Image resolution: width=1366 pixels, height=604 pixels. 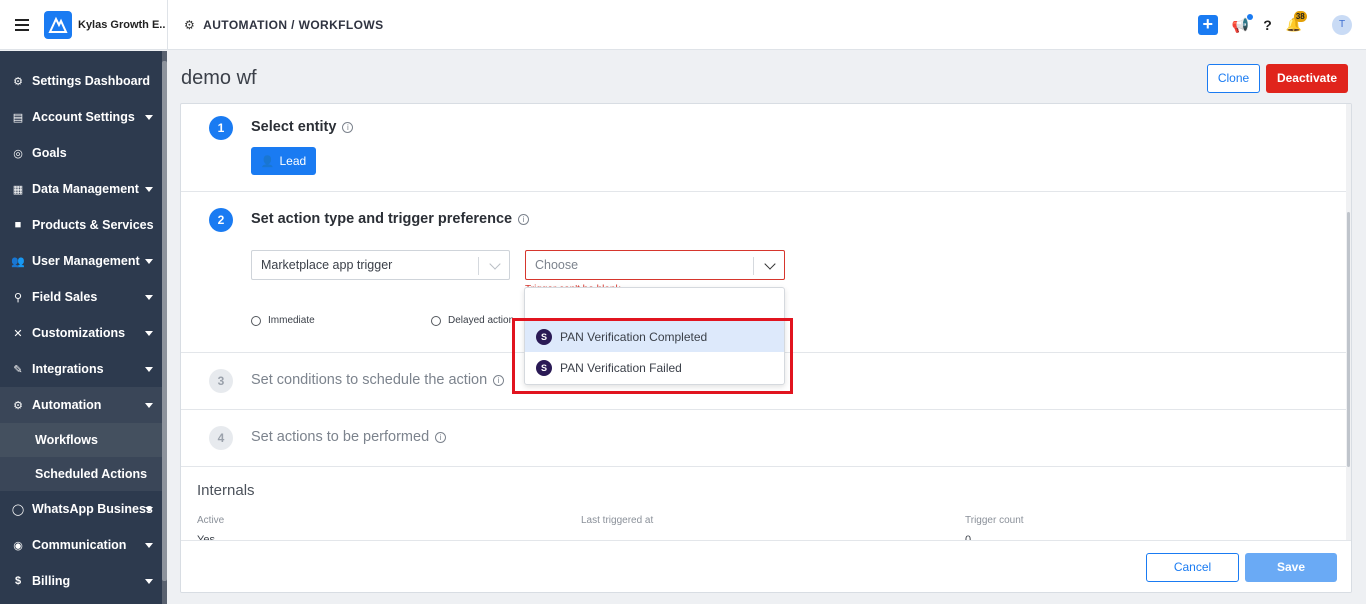 I want to click on sidebar-item-data-management: ▦ Data Management, so click(x=81, y=189).